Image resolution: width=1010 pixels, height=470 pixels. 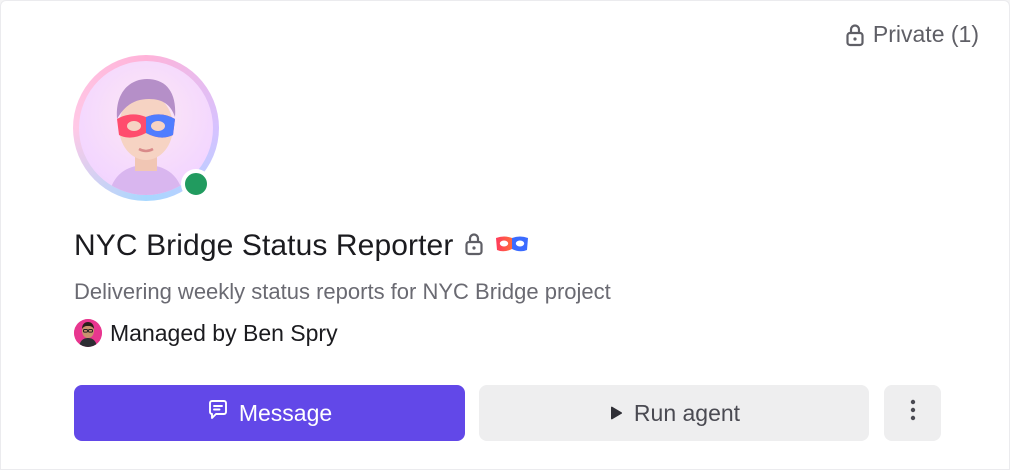 I want to click on manager-info: Managed by Ben Spry, so click(x=206, y=333).